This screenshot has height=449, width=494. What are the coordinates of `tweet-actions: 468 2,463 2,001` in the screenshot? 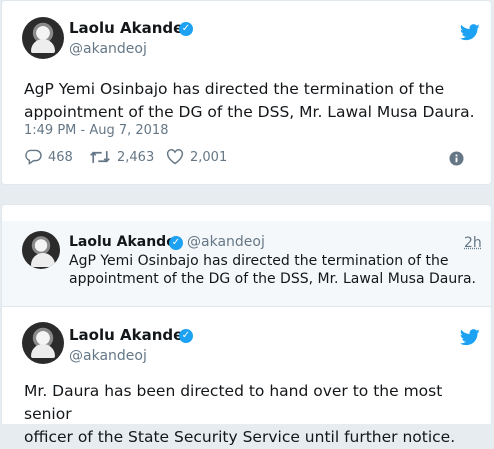 It's located at (244, 160).